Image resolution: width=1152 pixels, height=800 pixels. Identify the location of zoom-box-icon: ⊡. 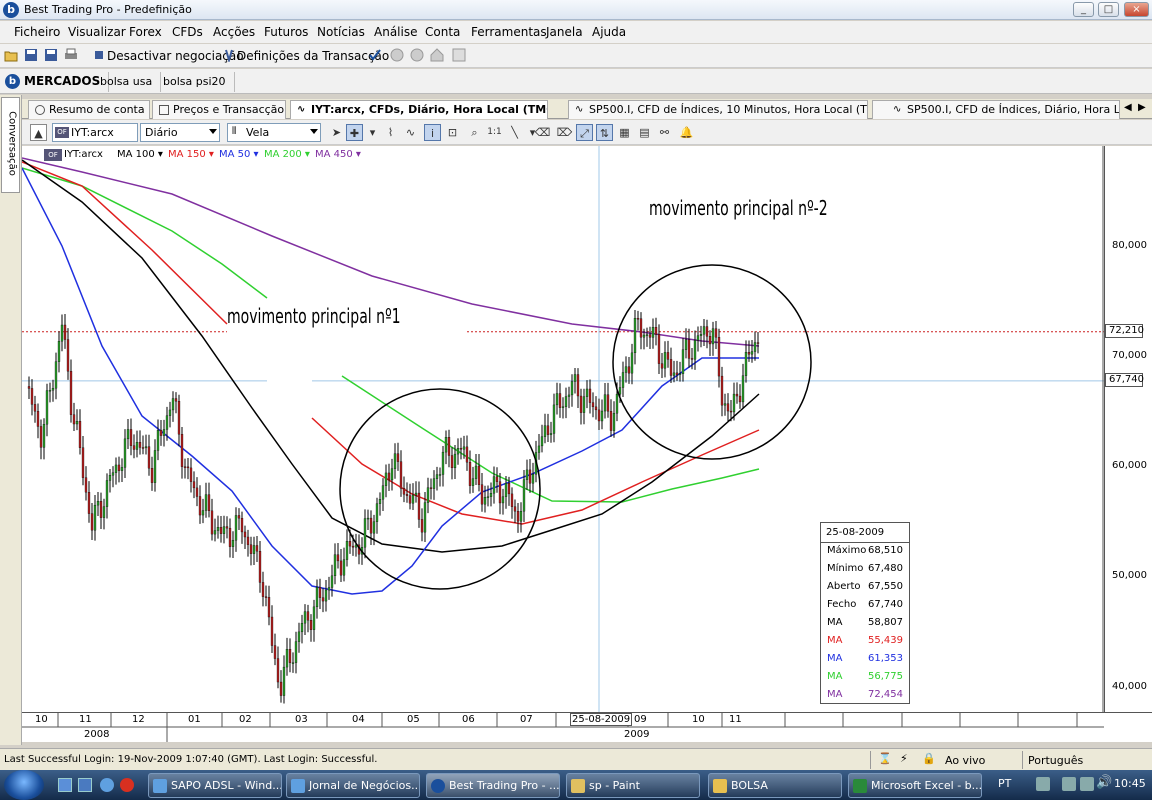
(452, 132).